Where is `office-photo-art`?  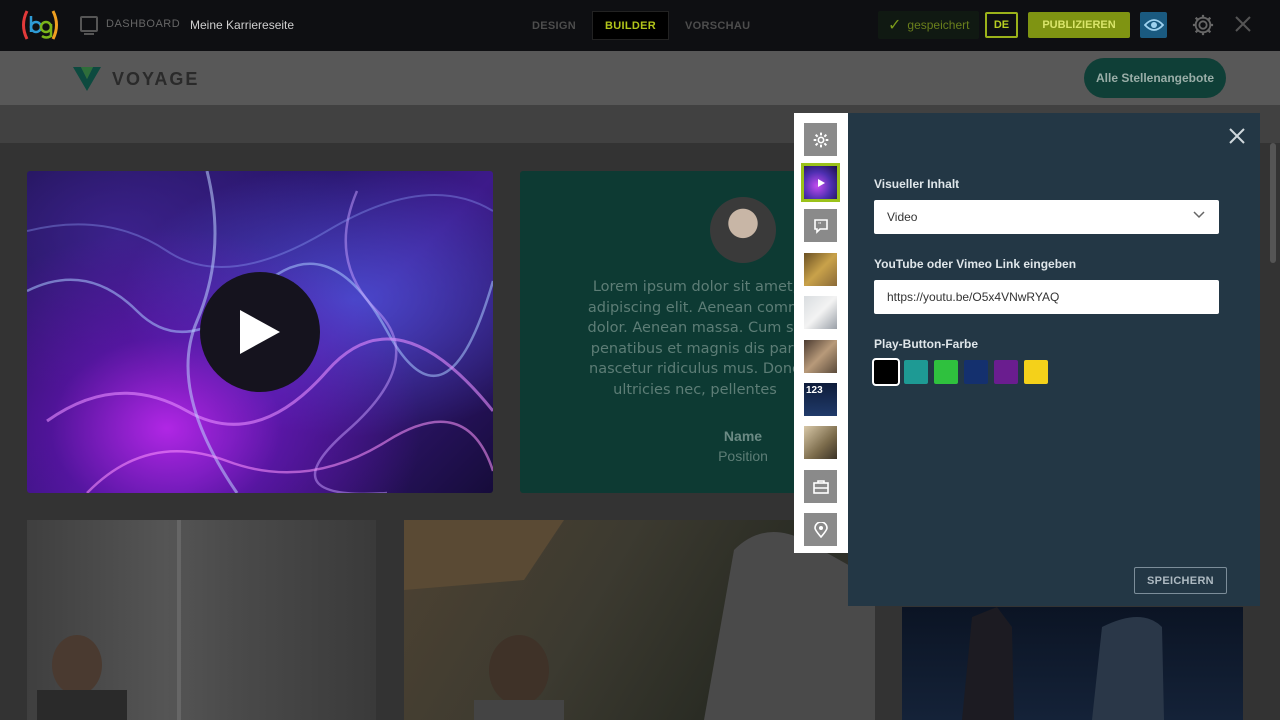 office-photo-art is located at coordinates (109, 620).